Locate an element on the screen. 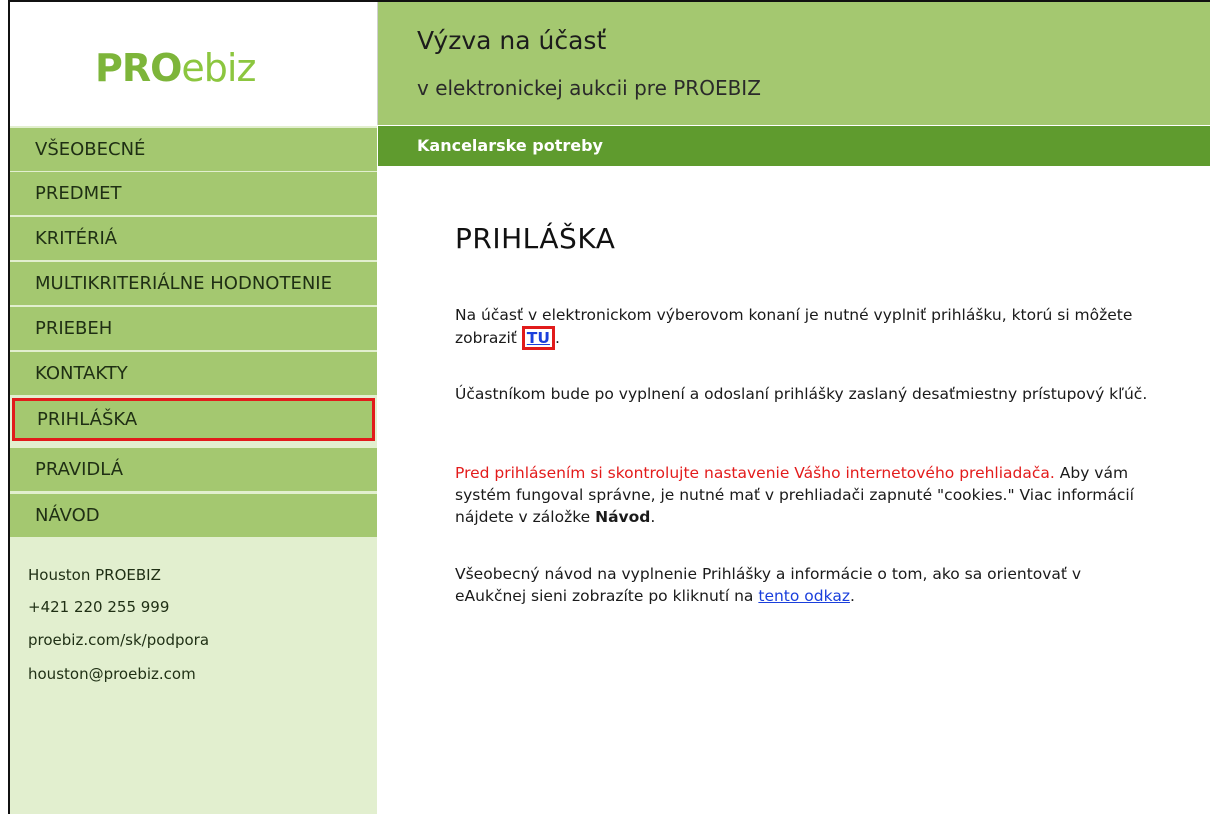 The height and width of the screenshot is (814, 1210). contact-web: proebiz.com/sk/podpora is located at coordinates (118, 640).